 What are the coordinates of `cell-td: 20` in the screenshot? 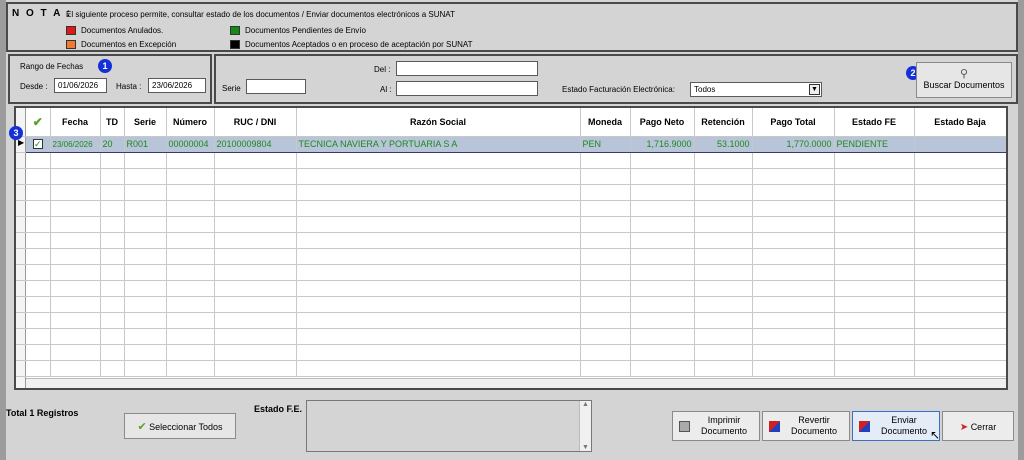 It's located at (112, 144).